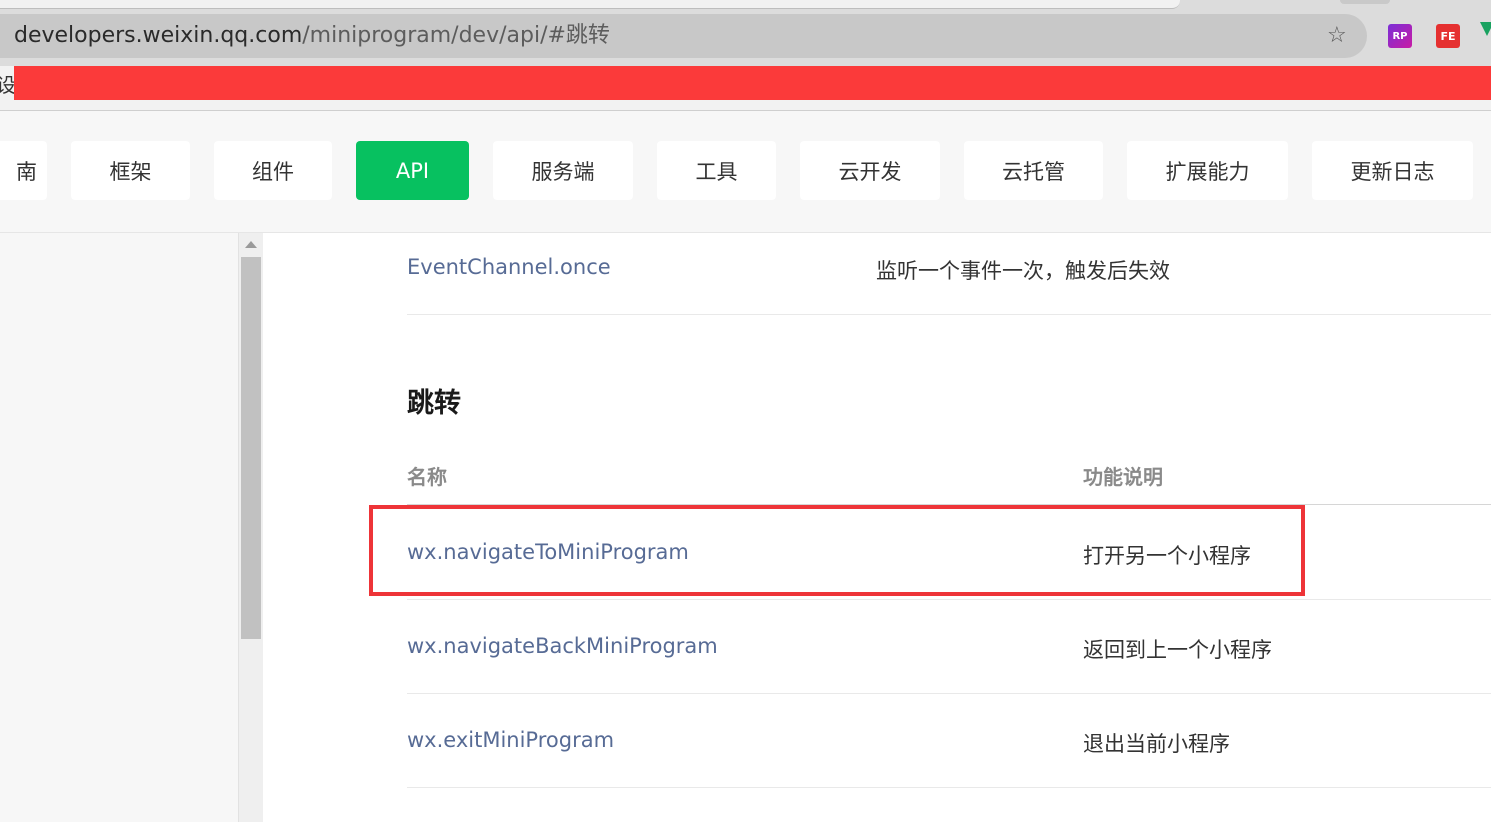 The image size is (1491, 822). I want to click on scroll-up-icon, so click(251, 244).